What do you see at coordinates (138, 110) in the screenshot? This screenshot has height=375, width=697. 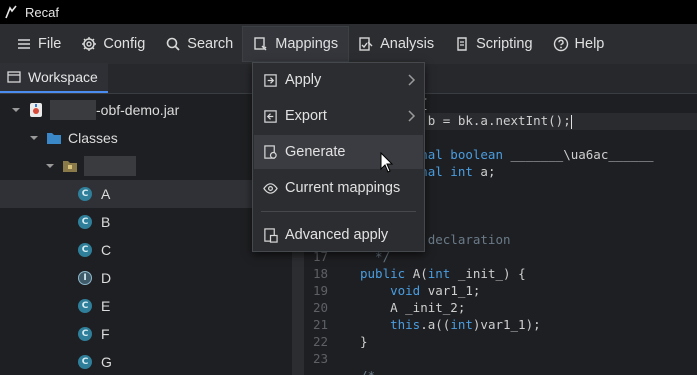 I see `jar-name-suffix: -obf-demo.jar` at bounding box center [138, 110].